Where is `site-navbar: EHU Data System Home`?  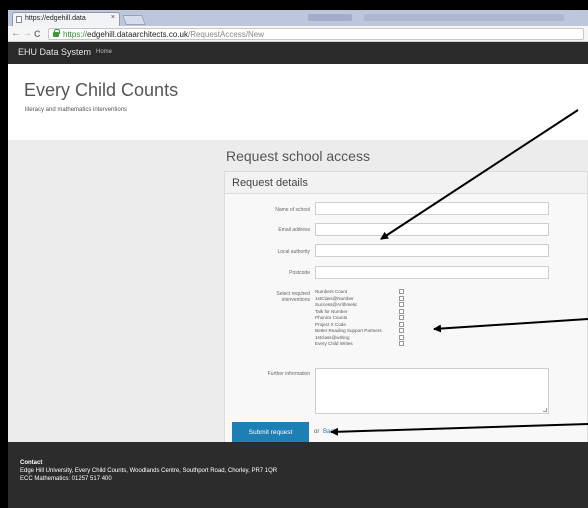
site-navbar: EHU Data System Home is located at coordinates (298, 53).